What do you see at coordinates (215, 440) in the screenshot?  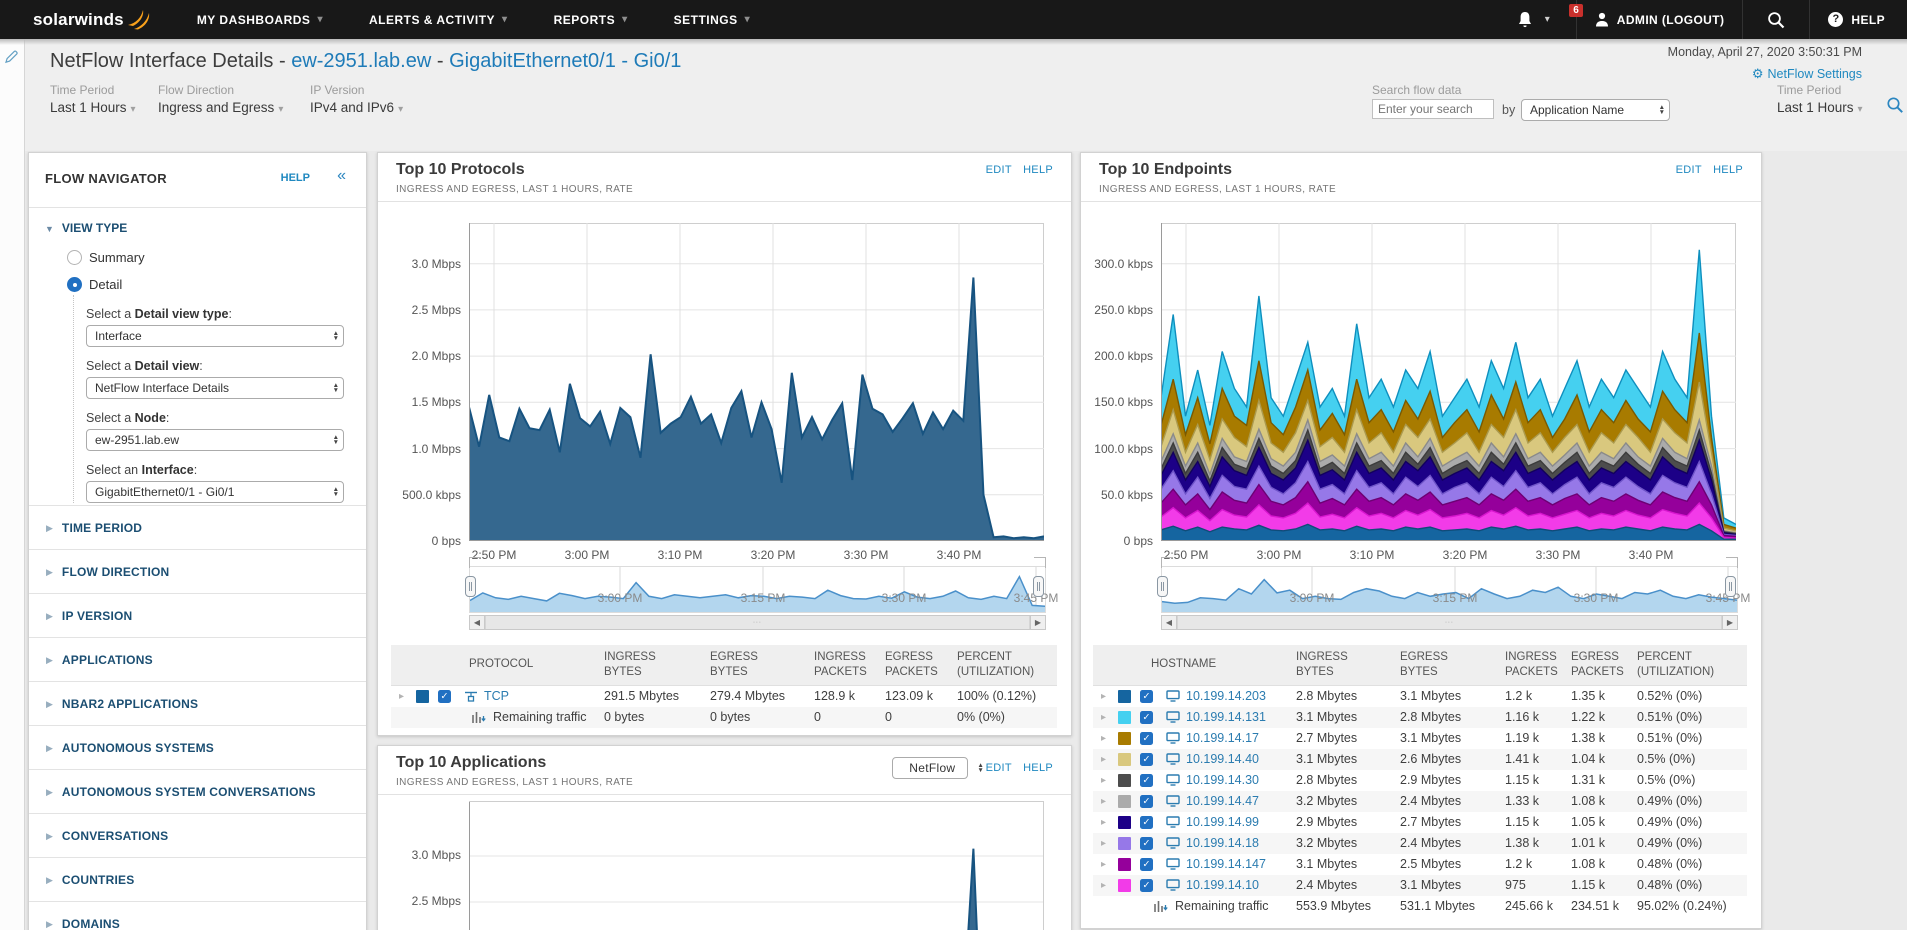 I see `select-node: ew-2951.lab.ew ▲ ▼` at bounding box center [215, 440].